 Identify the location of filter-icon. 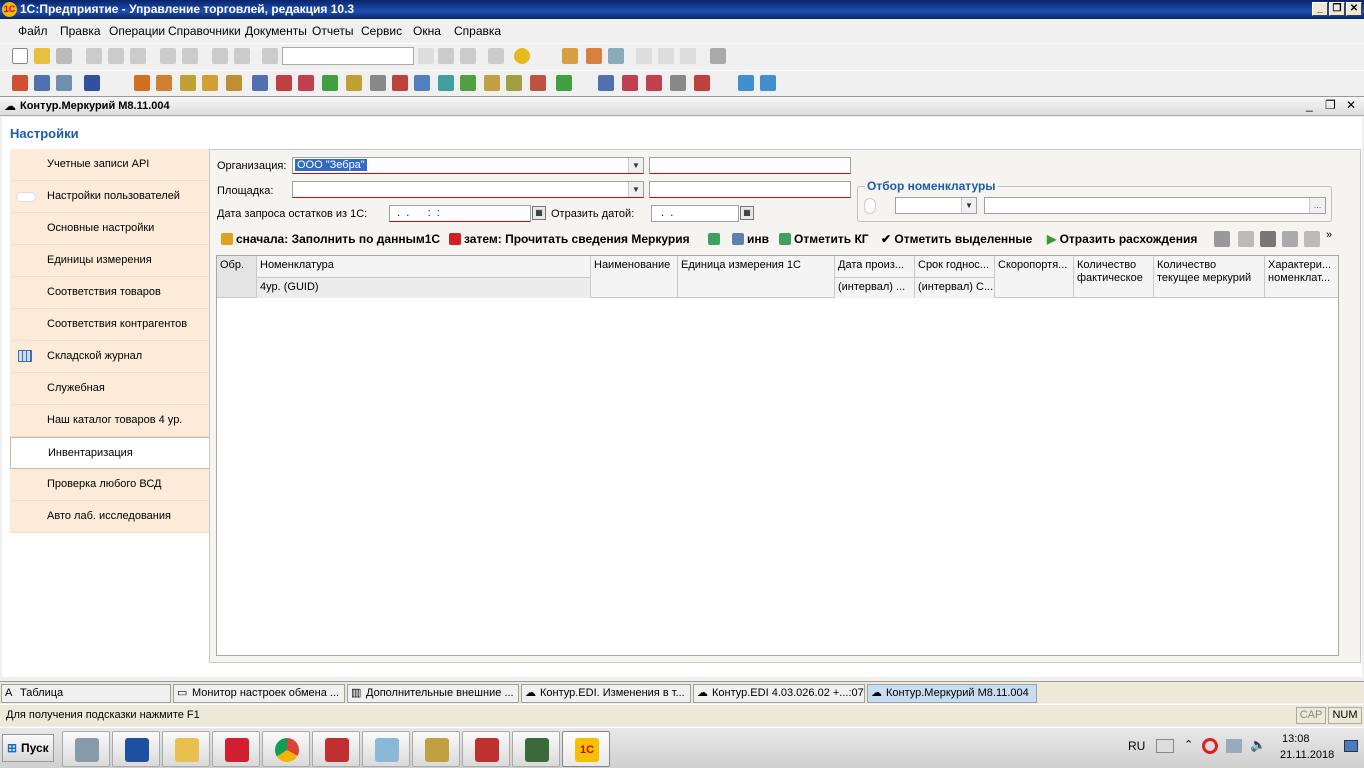
(1222, 239).